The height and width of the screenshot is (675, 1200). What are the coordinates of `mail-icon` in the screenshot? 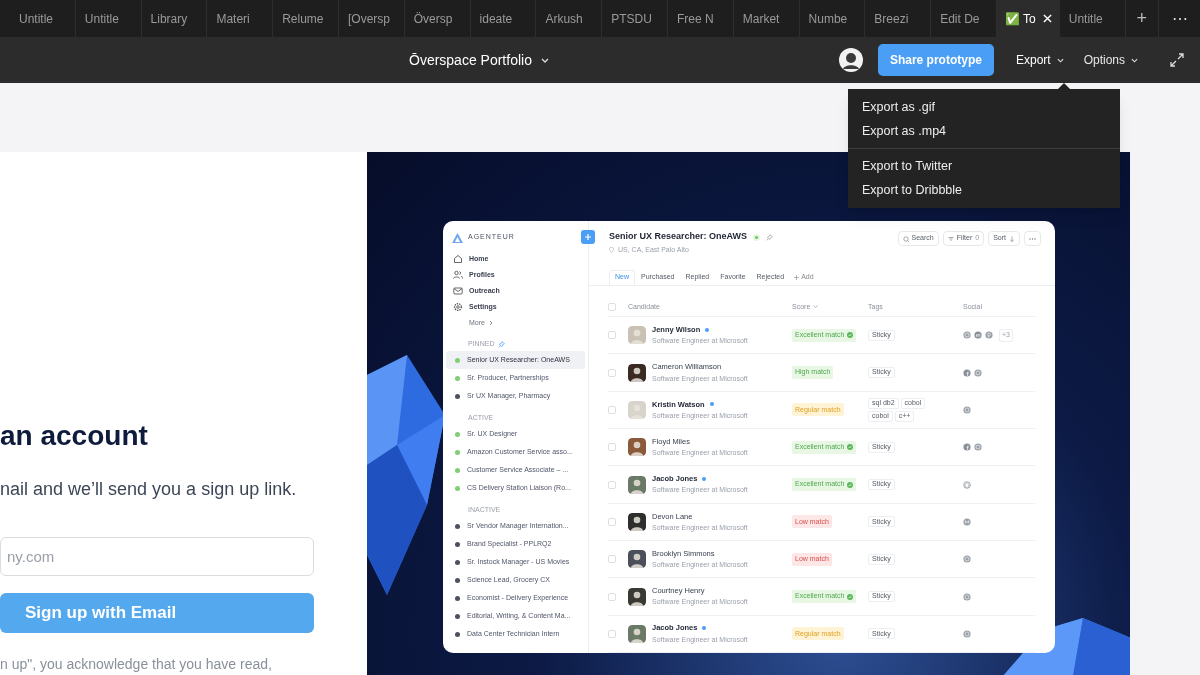 It's located at (458, 291).